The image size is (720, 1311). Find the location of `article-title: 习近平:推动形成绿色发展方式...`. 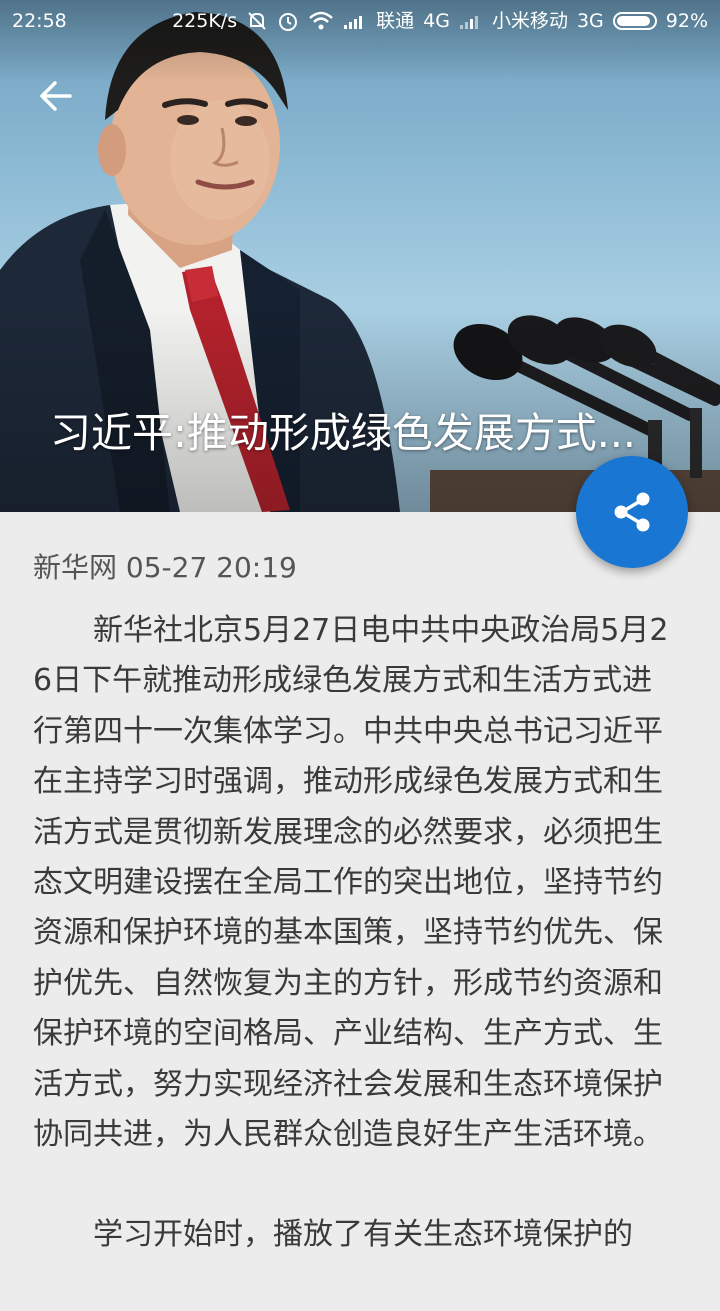

article-title: 习近平:推动形成绿色发展方式... is located at coordinates (343, 433).